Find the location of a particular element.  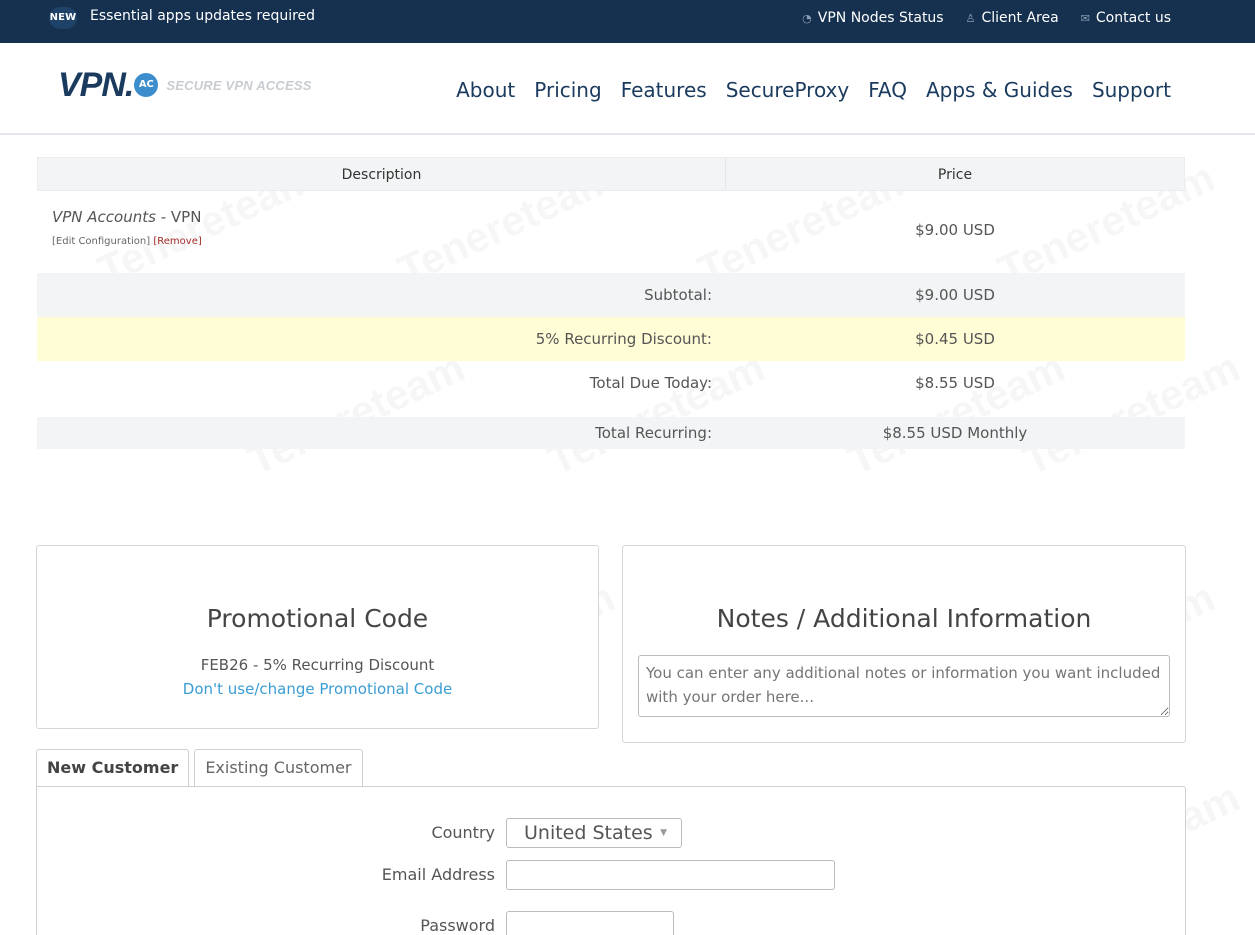

discount-row: 5% Recurring Discount: $0.45 USD is located at coordinates (611, 339).